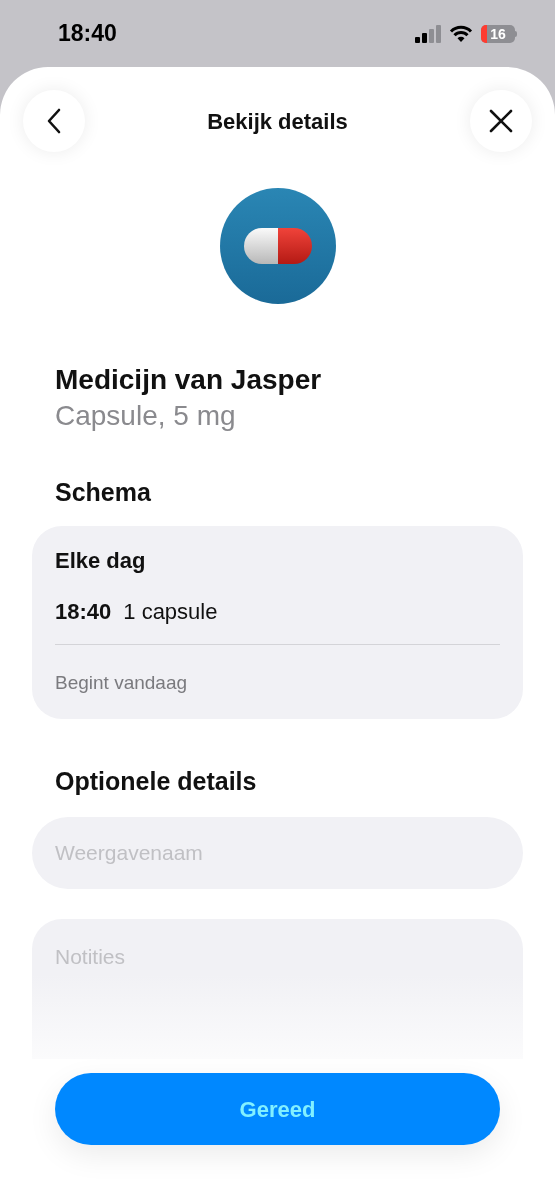 The image size is (555, 1200). What do you see at coordinates (277, 121) in the screenshot?
I see `sheet-title: Bekijk details` at bounding box center [277, 121].